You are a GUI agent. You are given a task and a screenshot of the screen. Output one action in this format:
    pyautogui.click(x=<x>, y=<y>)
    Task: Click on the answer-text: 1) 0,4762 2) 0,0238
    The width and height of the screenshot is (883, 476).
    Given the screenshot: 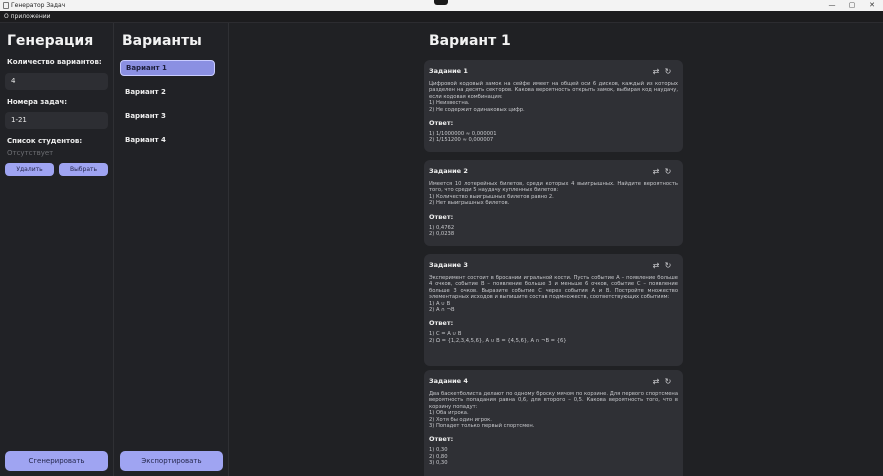 What is the action you would take?
    pyautogui.click(x=442, y=231)
    